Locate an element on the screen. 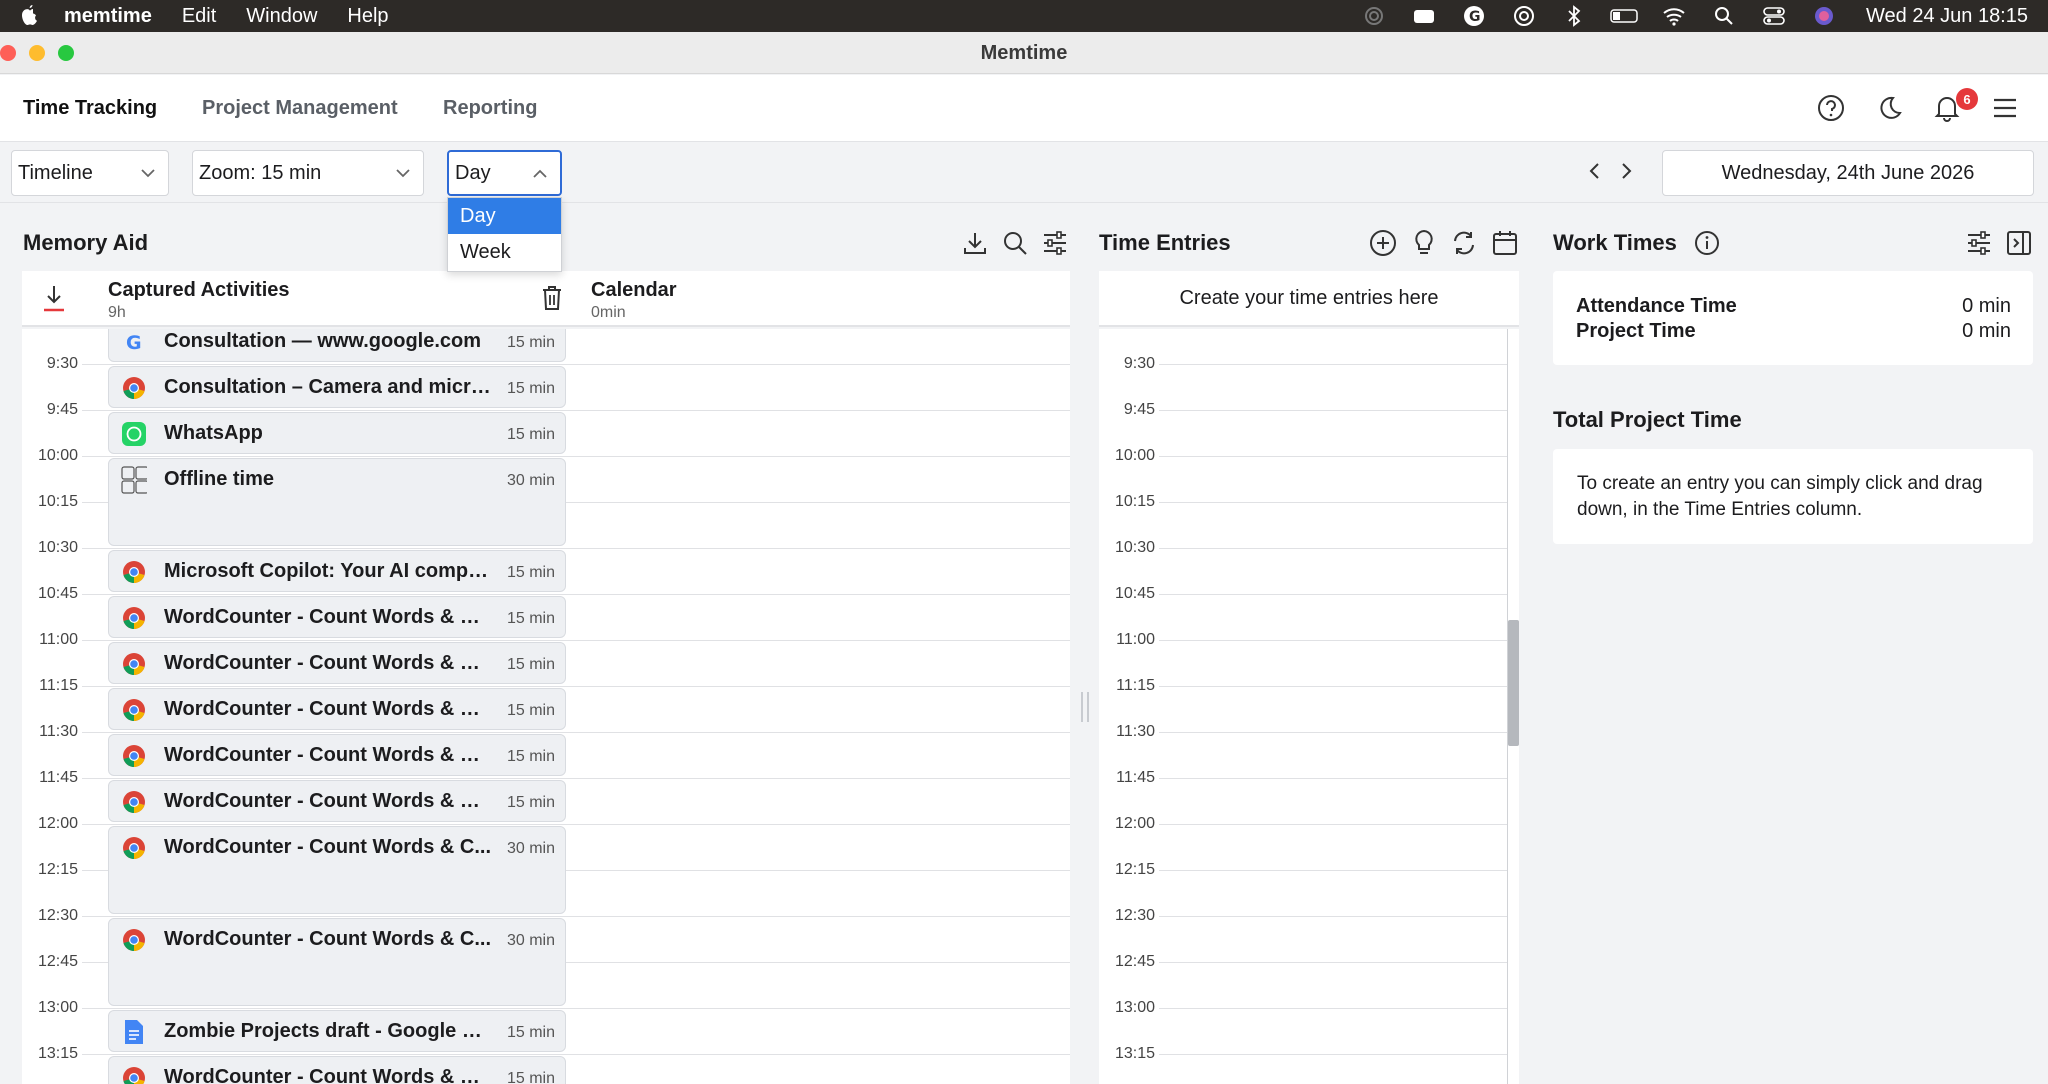 This screenshot has width=2048, height=1084. siri-icon is located at coordinates (1824, 16).